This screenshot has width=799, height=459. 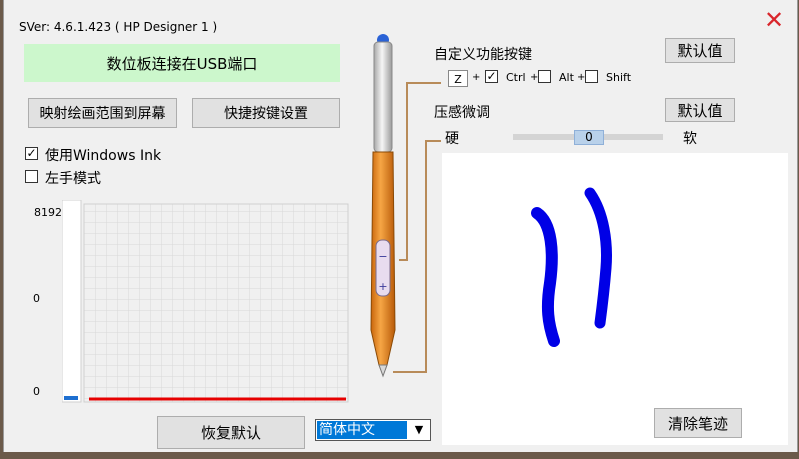 I want to click on ink-strokes, so click(x=571, y=267).